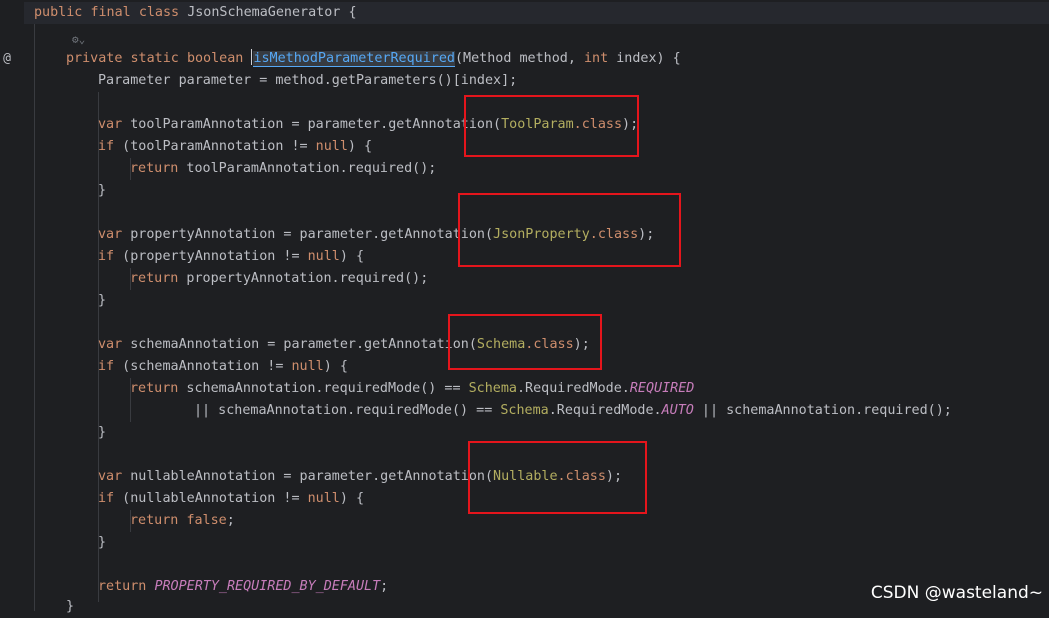 This screenshot has width=1049, height=618. What do you see at coordinates (12, 305) in the screenshot?
I see `editor-gutter: @` at bounding box center [12, 305].